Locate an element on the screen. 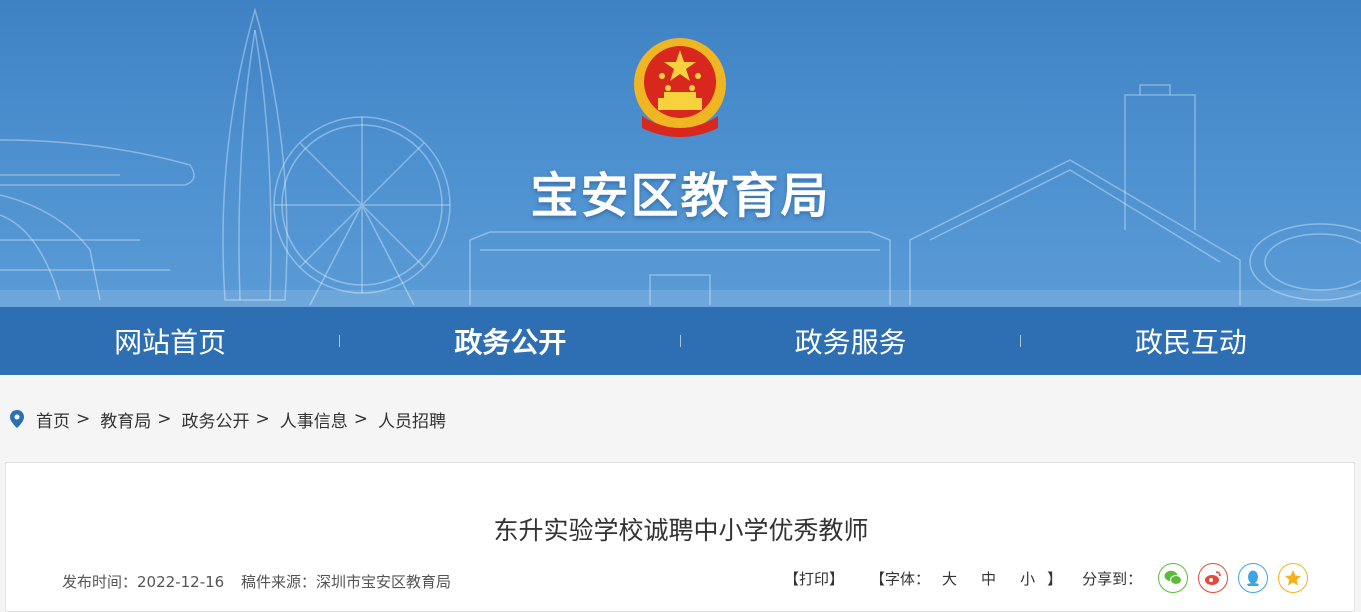 This screenshot has width=1361, height=612. font-large-button: 大 is located at coordinates (949, 578).